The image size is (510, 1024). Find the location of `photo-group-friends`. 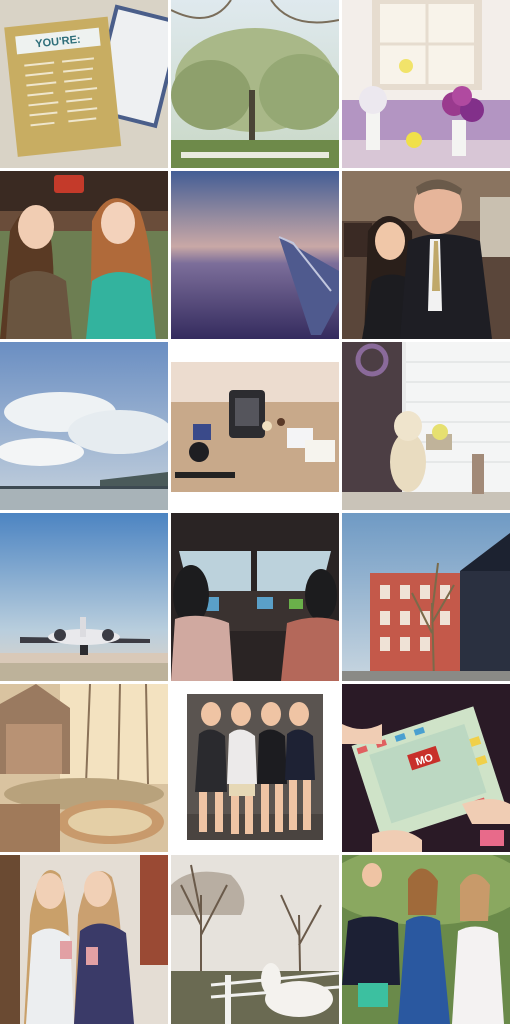

photo-group-friends is located at coordinates (255, 768).